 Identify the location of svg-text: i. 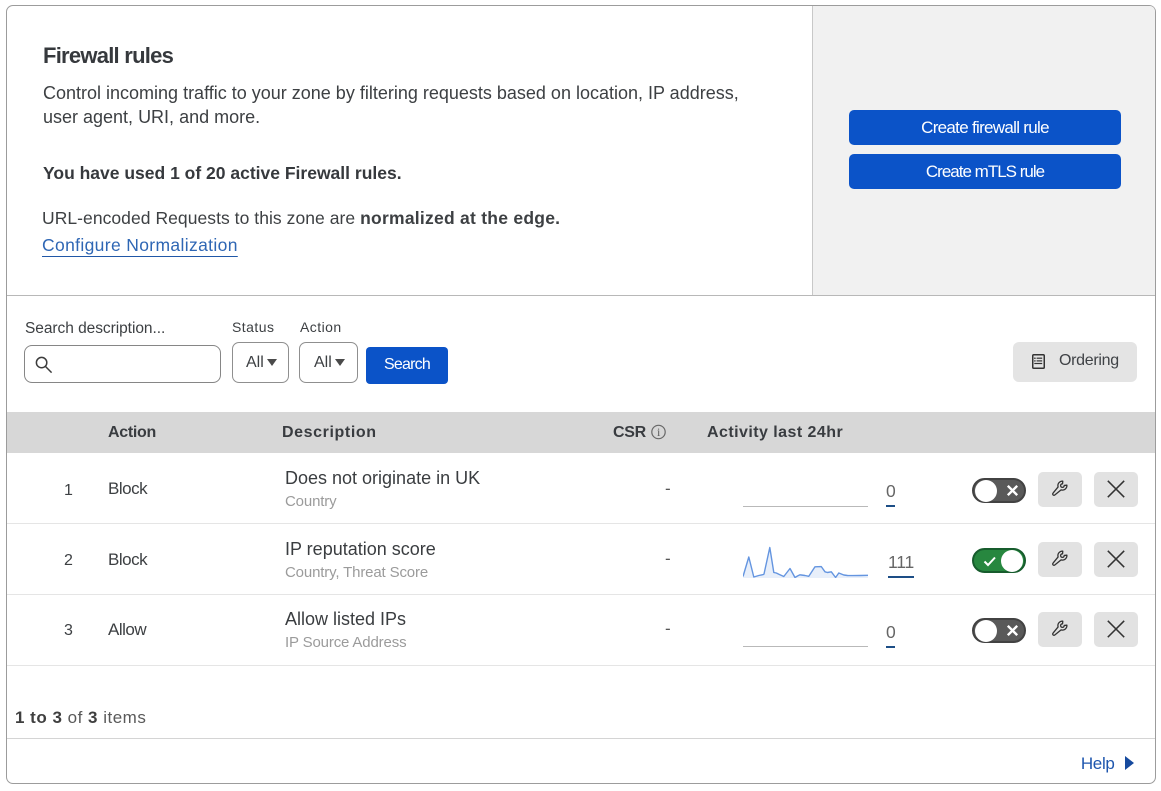
(659, 432).